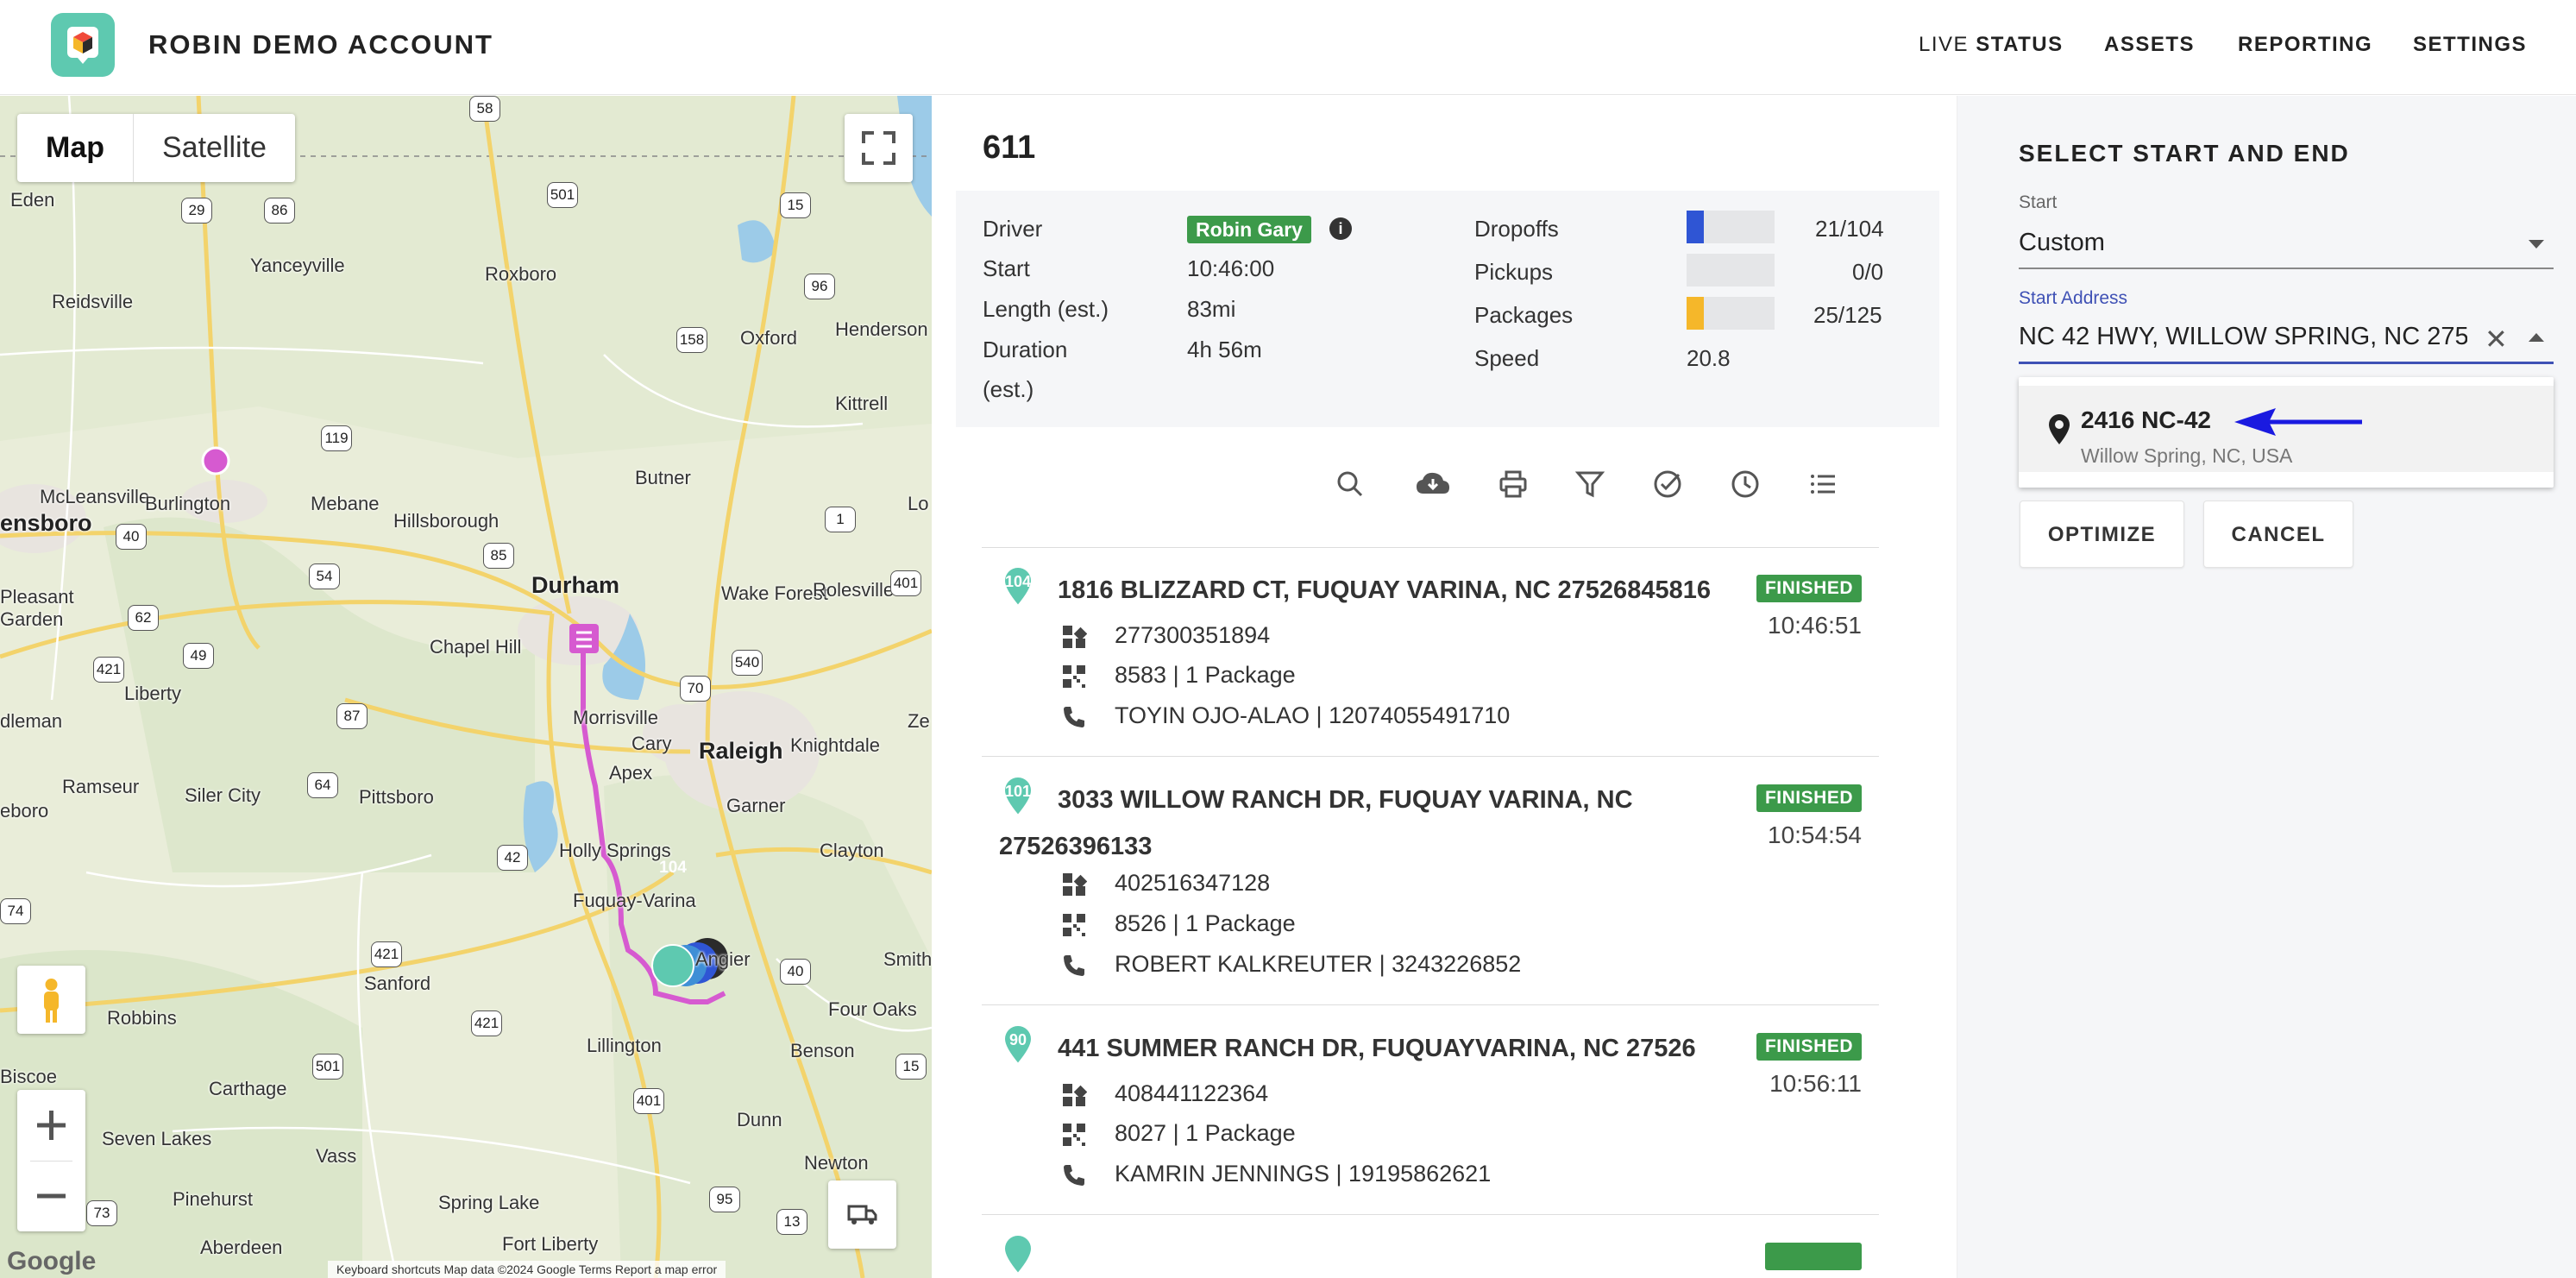 This screenshot has height=1278, width=2576. I want to click on map-city-label: Burlington, so click(188, 503).